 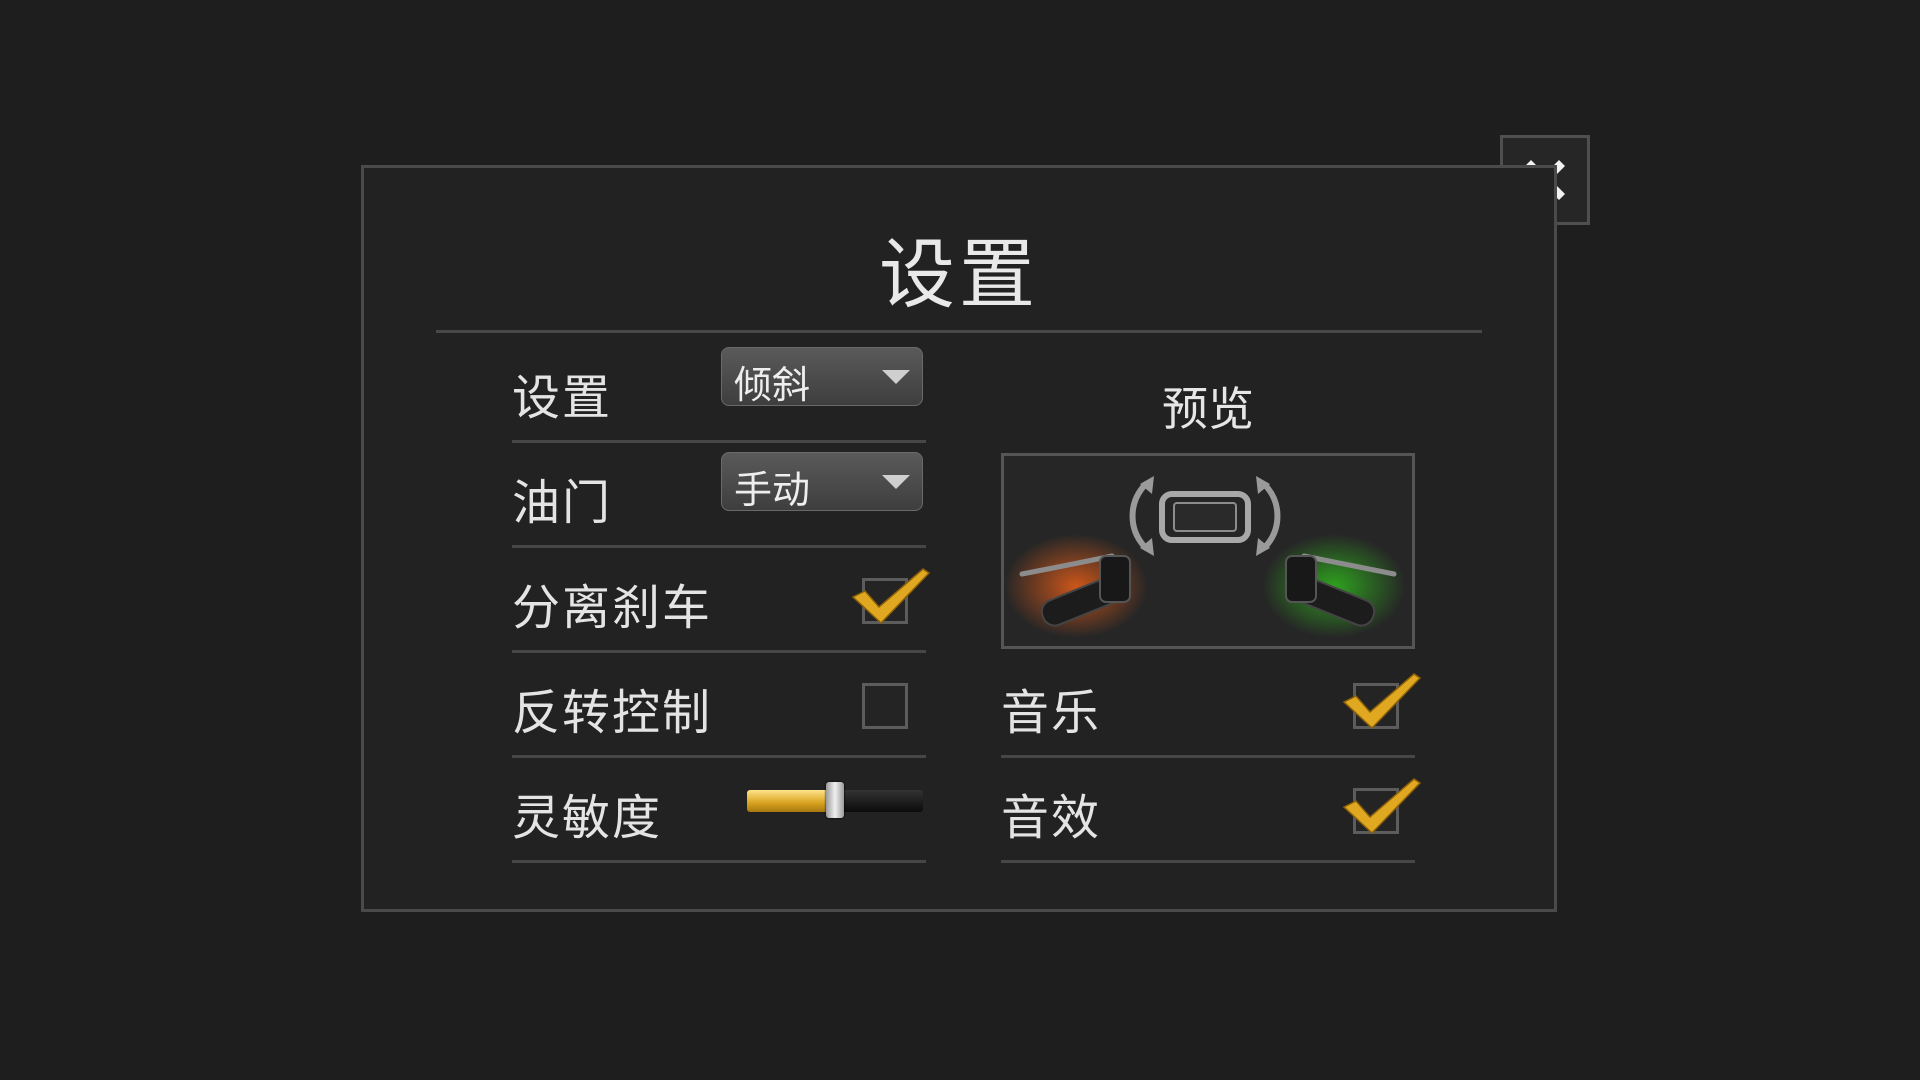 What do you see at coordinates (791, 801) in the screenshot?
I see `slider-fill` at bounding box center [791, 801].